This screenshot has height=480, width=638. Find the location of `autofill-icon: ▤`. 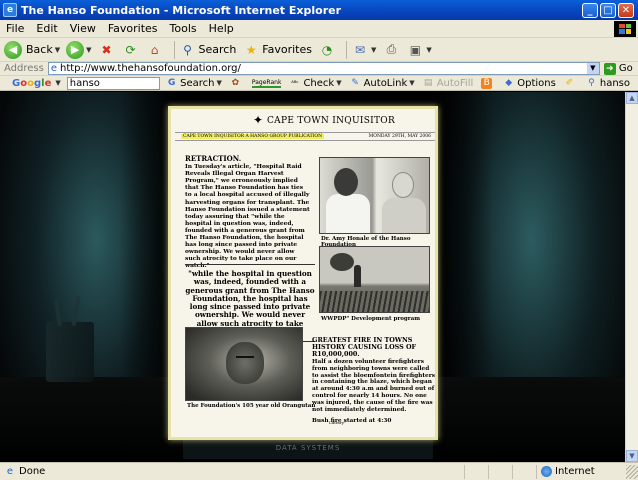

autofill-icon: ▤ is located at coordinates (428, 82).